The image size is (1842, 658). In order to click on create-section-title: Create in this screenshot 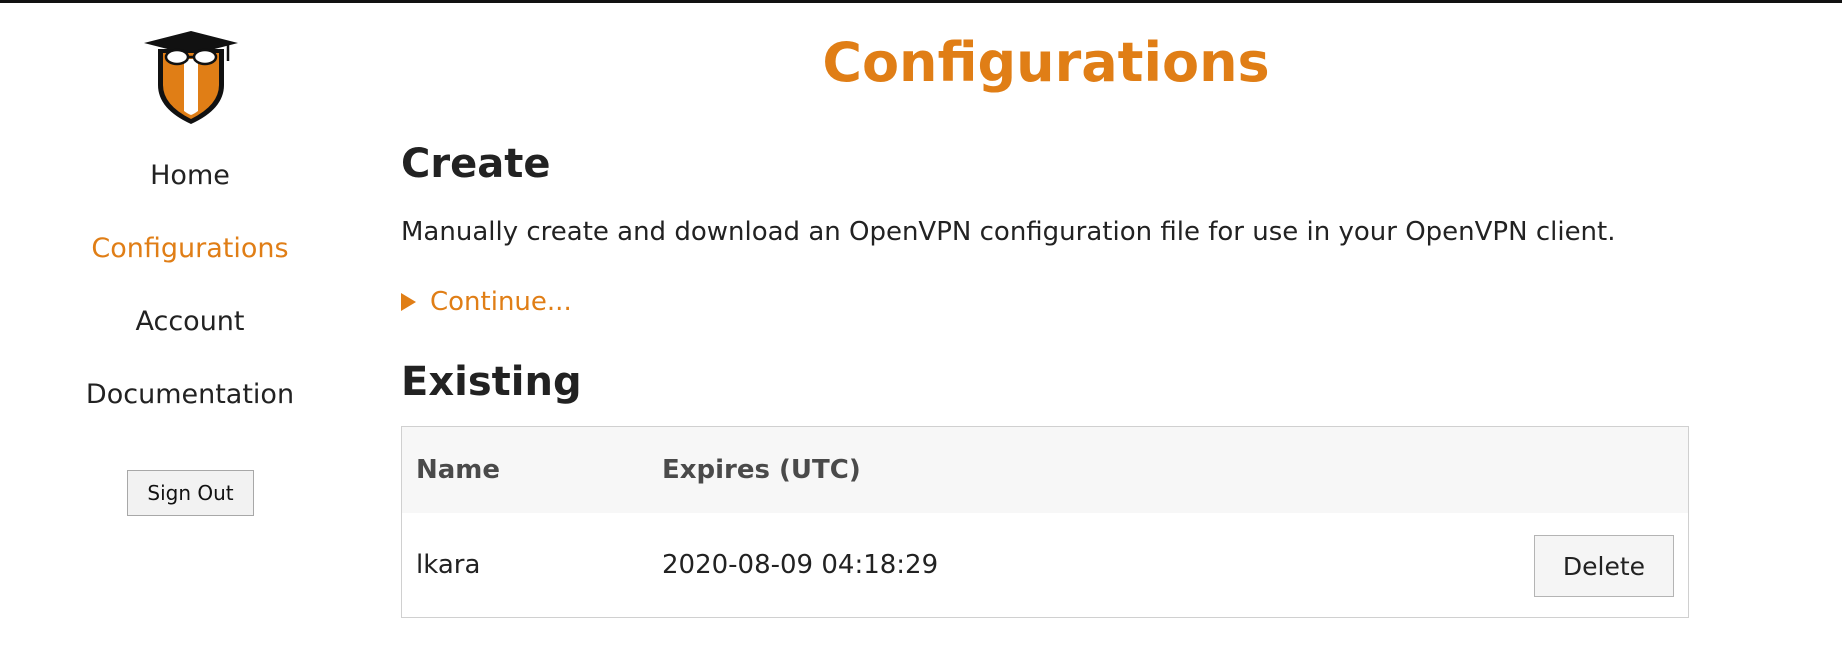, I will do `click(476, 164)`.